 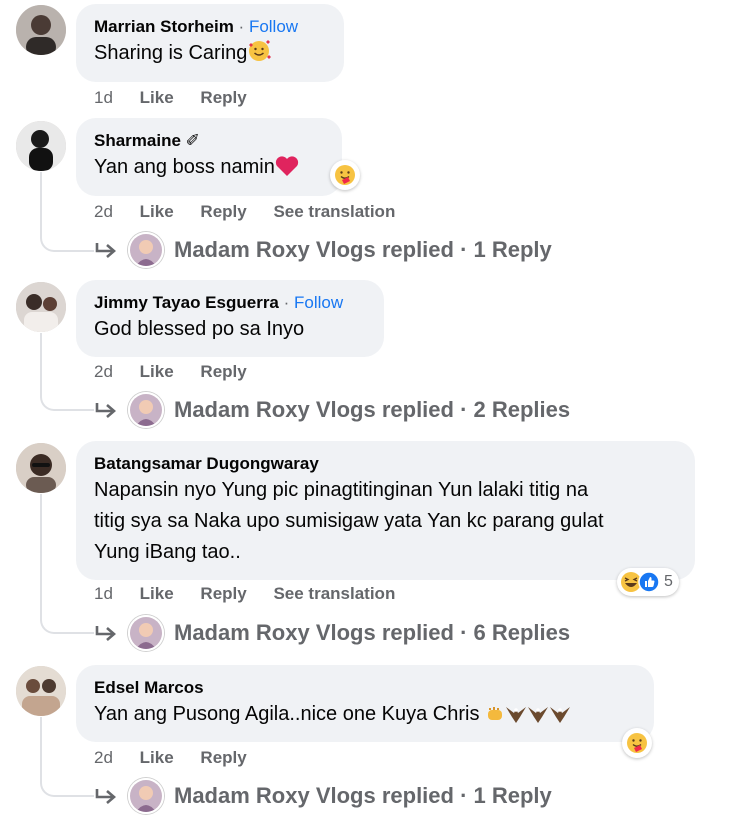 What do you see at coordinates (184, 167) in the screenshot?
I see `comment-text: Yan ang boss namin` at bounding box center [184, 167].